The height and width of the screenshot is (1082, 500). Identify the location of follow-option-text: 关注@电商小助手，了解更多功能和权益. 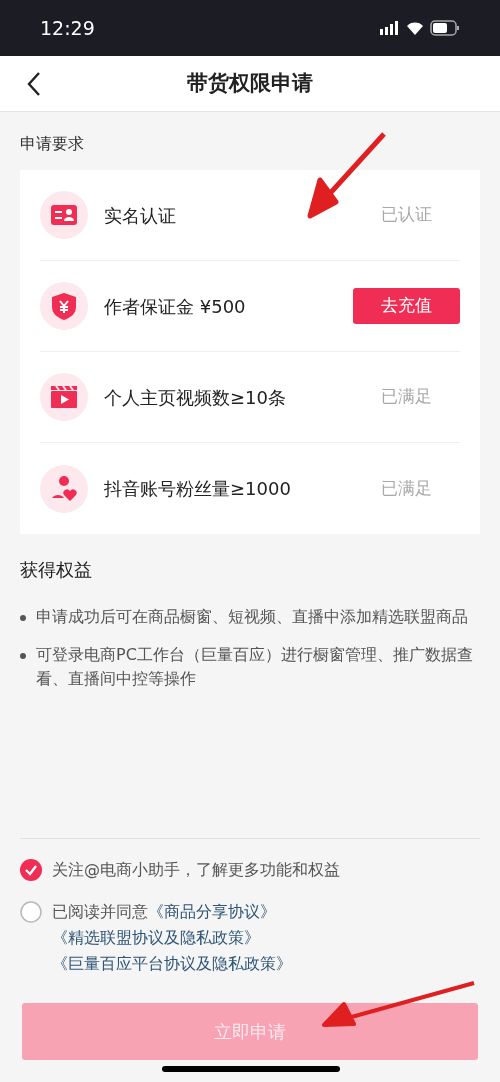
(196, 870).